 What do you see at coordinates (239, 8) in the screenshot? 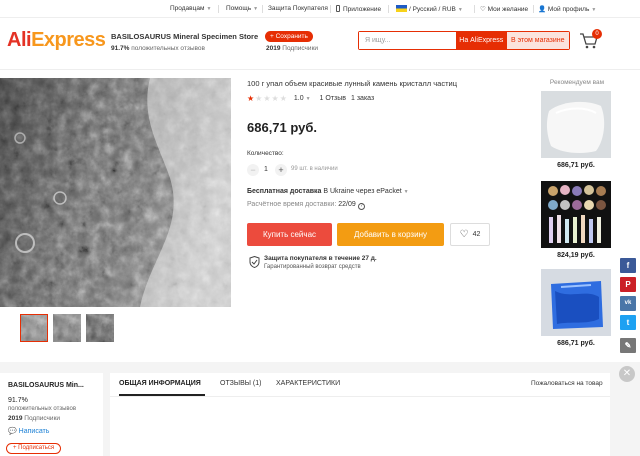
I see `help-label: Помощь` at bounding box center [239, 8].